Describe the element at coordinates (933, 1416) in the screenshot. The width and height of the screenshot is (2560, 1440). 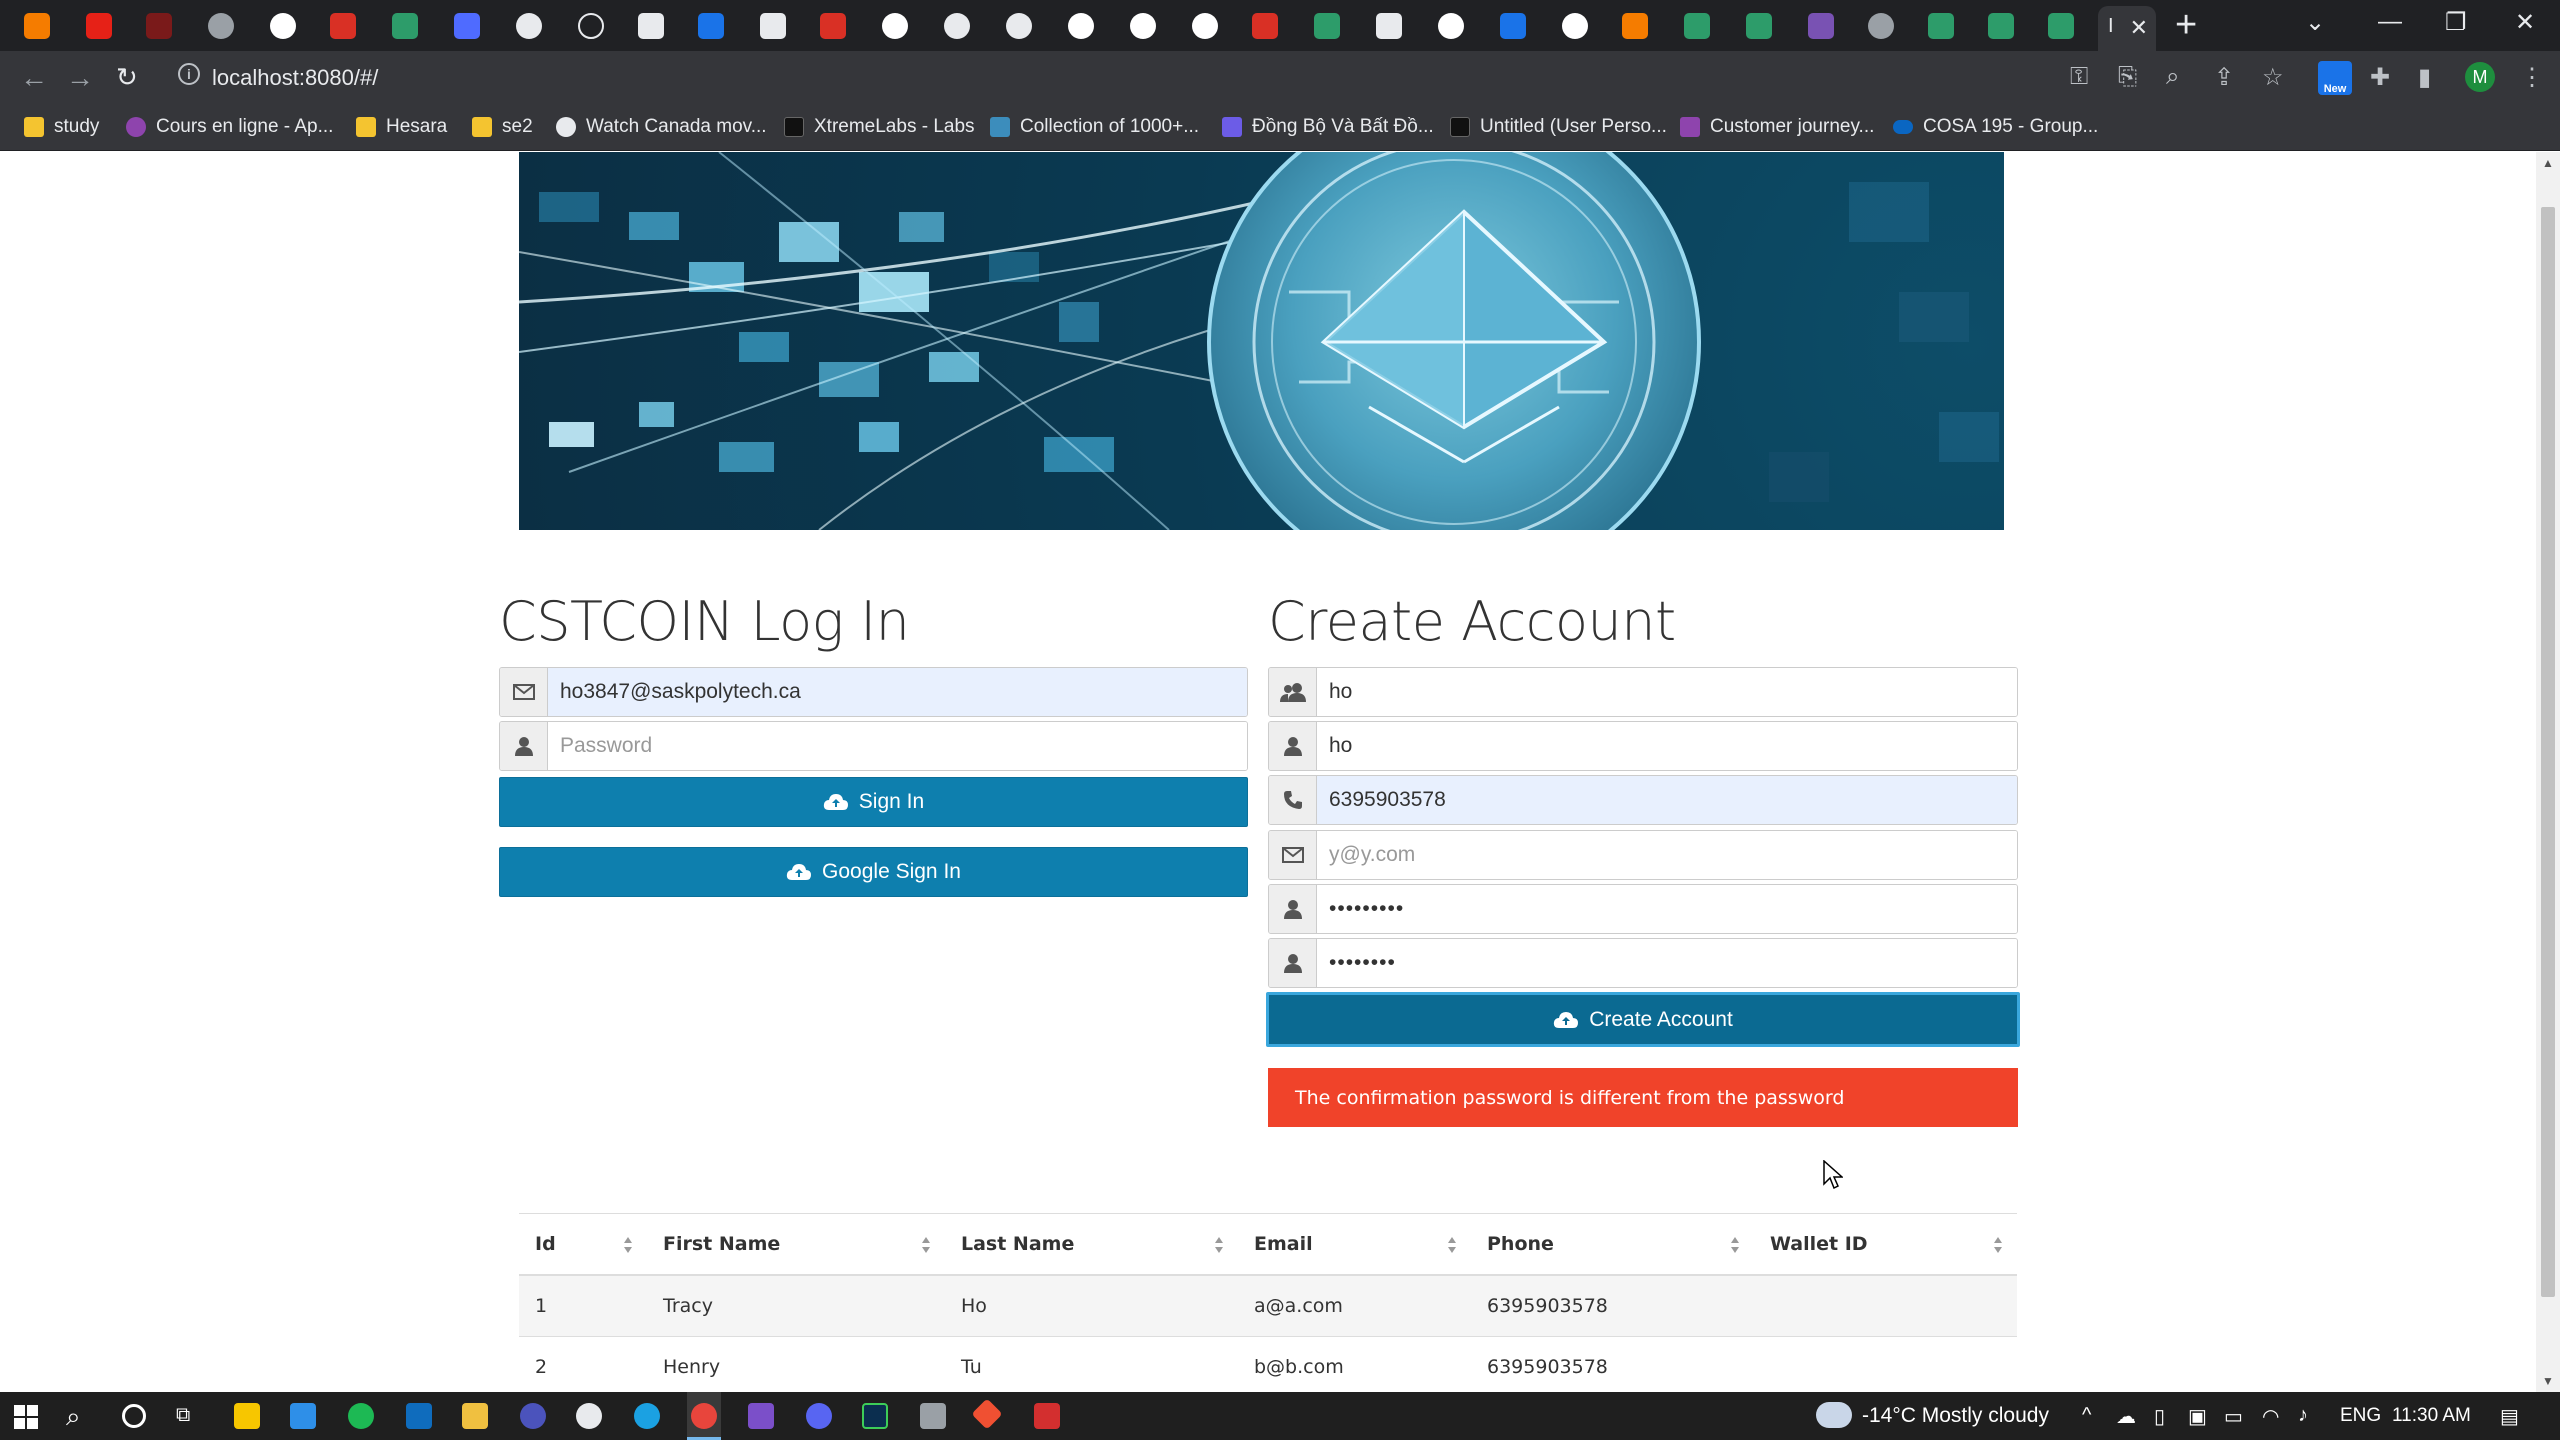
I see `database-icon` at that location.